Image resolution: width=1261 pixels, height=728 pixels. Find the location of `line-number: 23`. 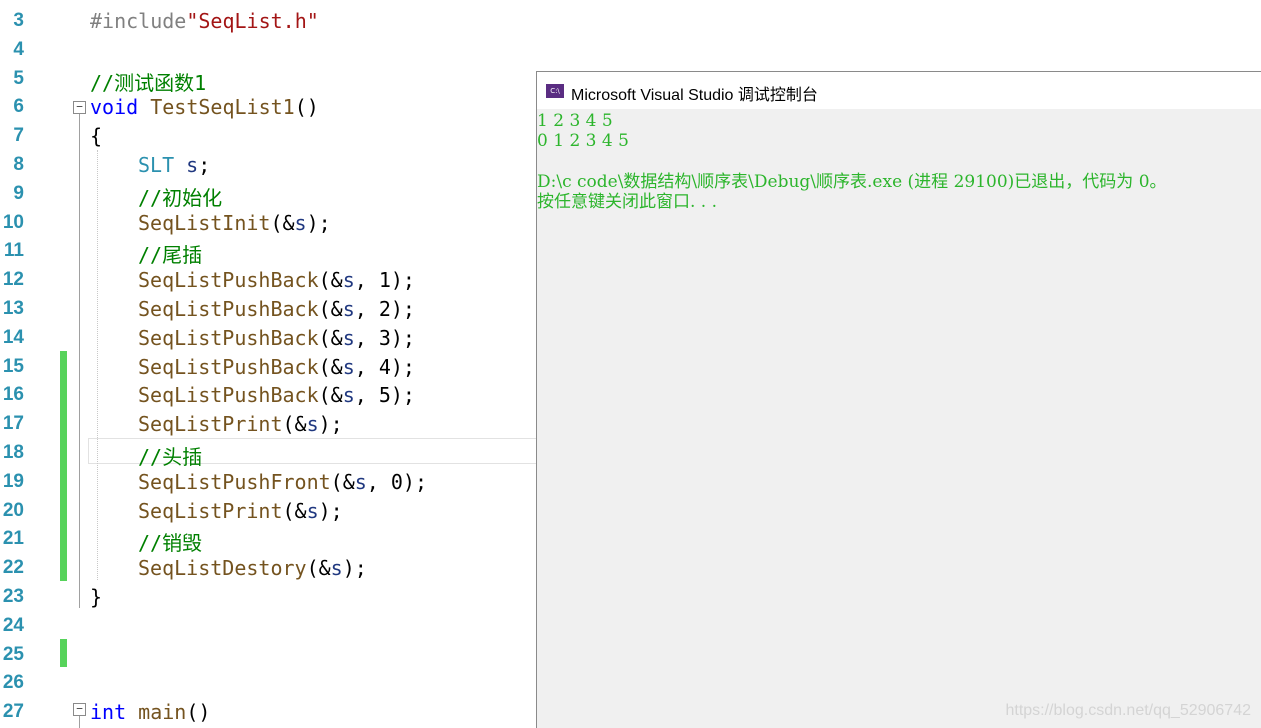

line-number: 23 is located at coordinates (13, 596).